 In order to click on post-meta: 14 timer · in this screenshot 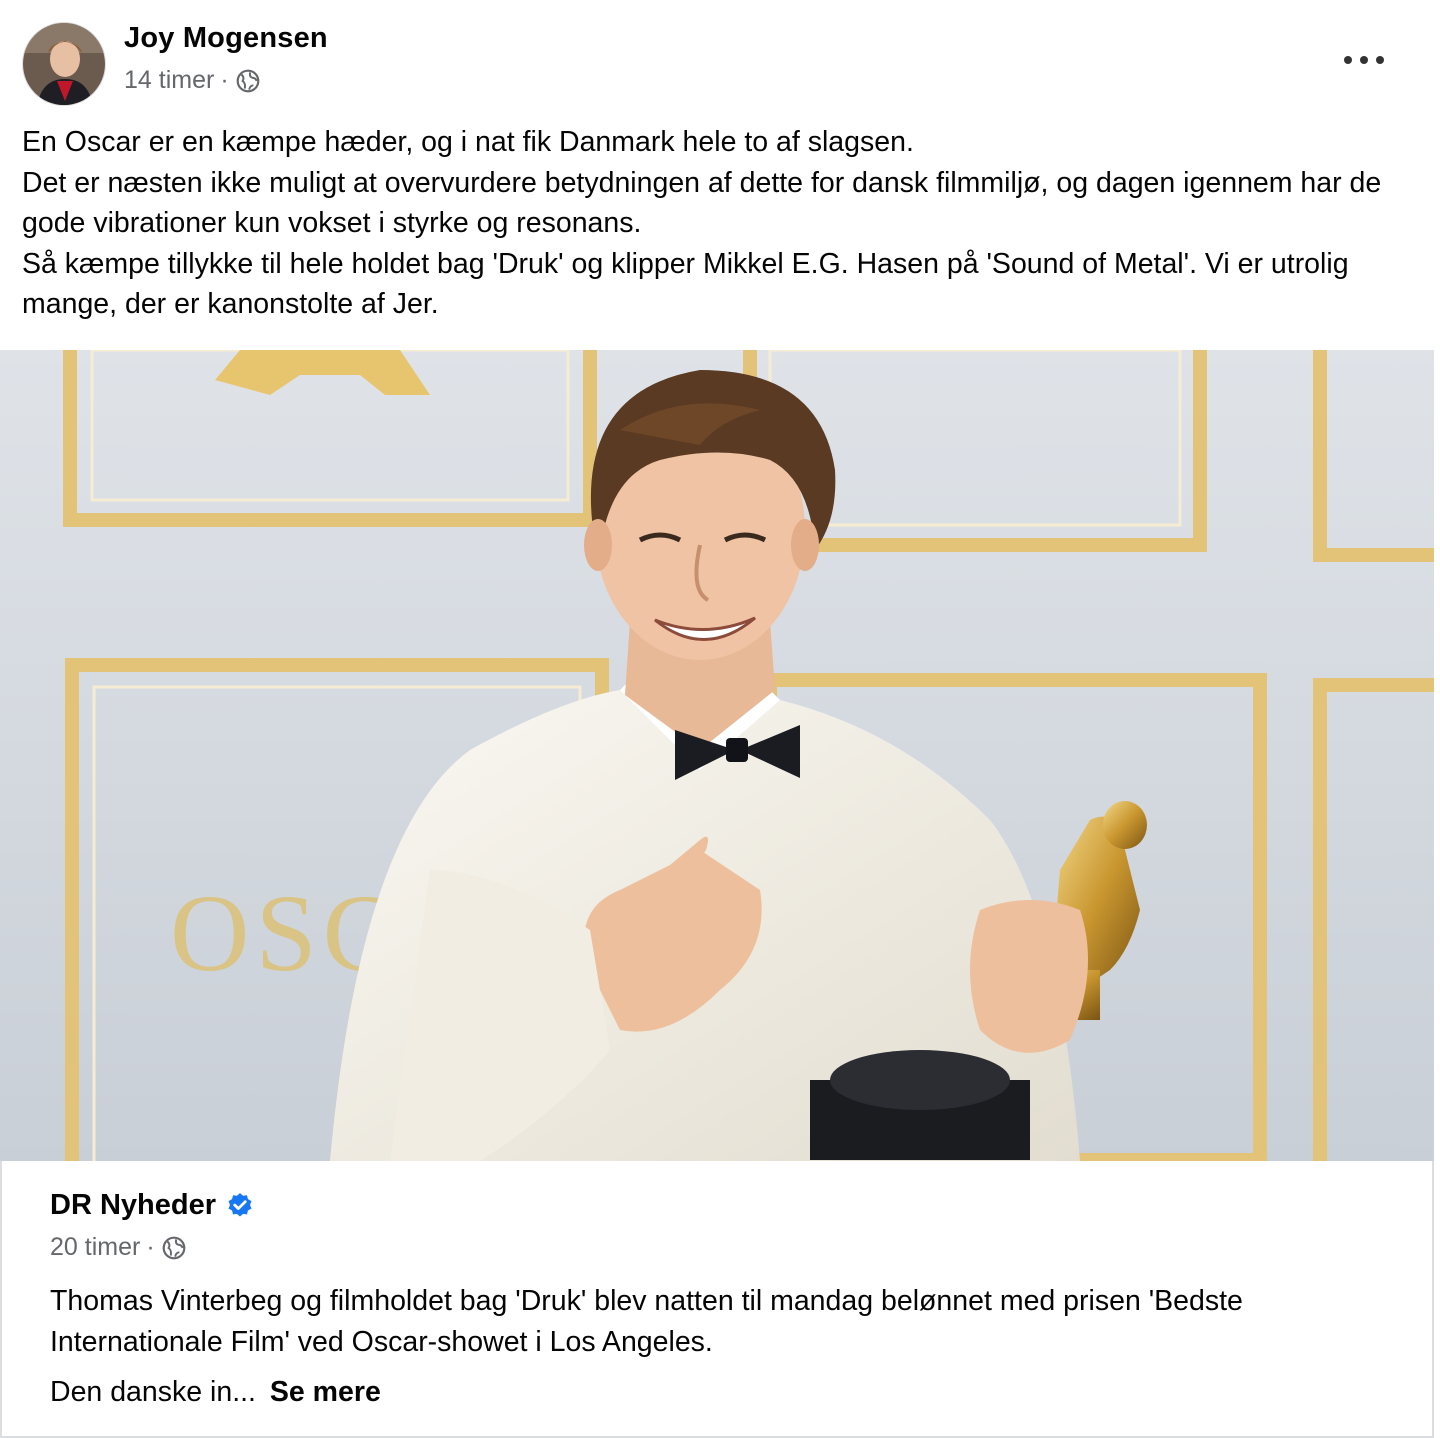, I will do `click(192, 80)`.